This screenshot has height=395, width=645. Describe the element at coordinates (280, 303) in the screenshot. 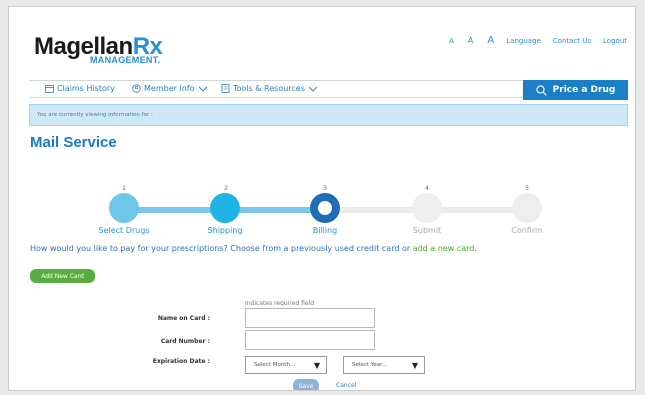

I see `required-field-note: Indicates required field` at that location.